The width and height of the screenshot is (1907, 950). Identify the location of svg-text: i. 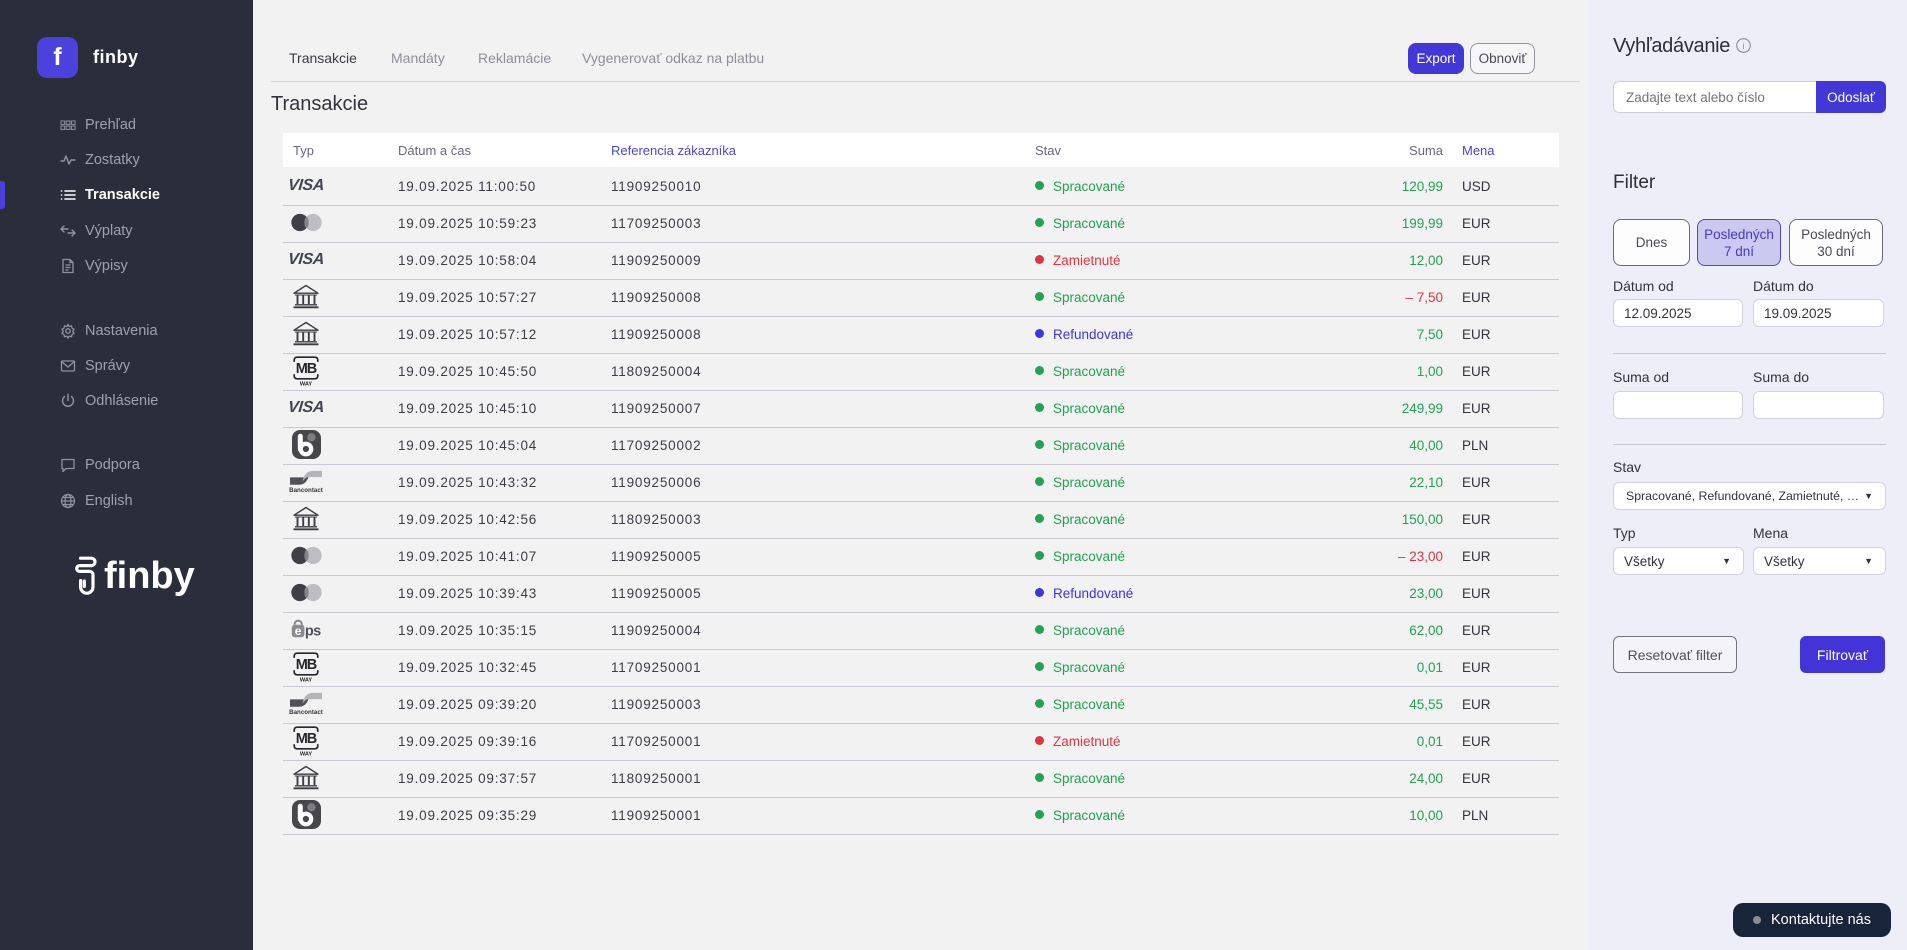
(1744, 46).